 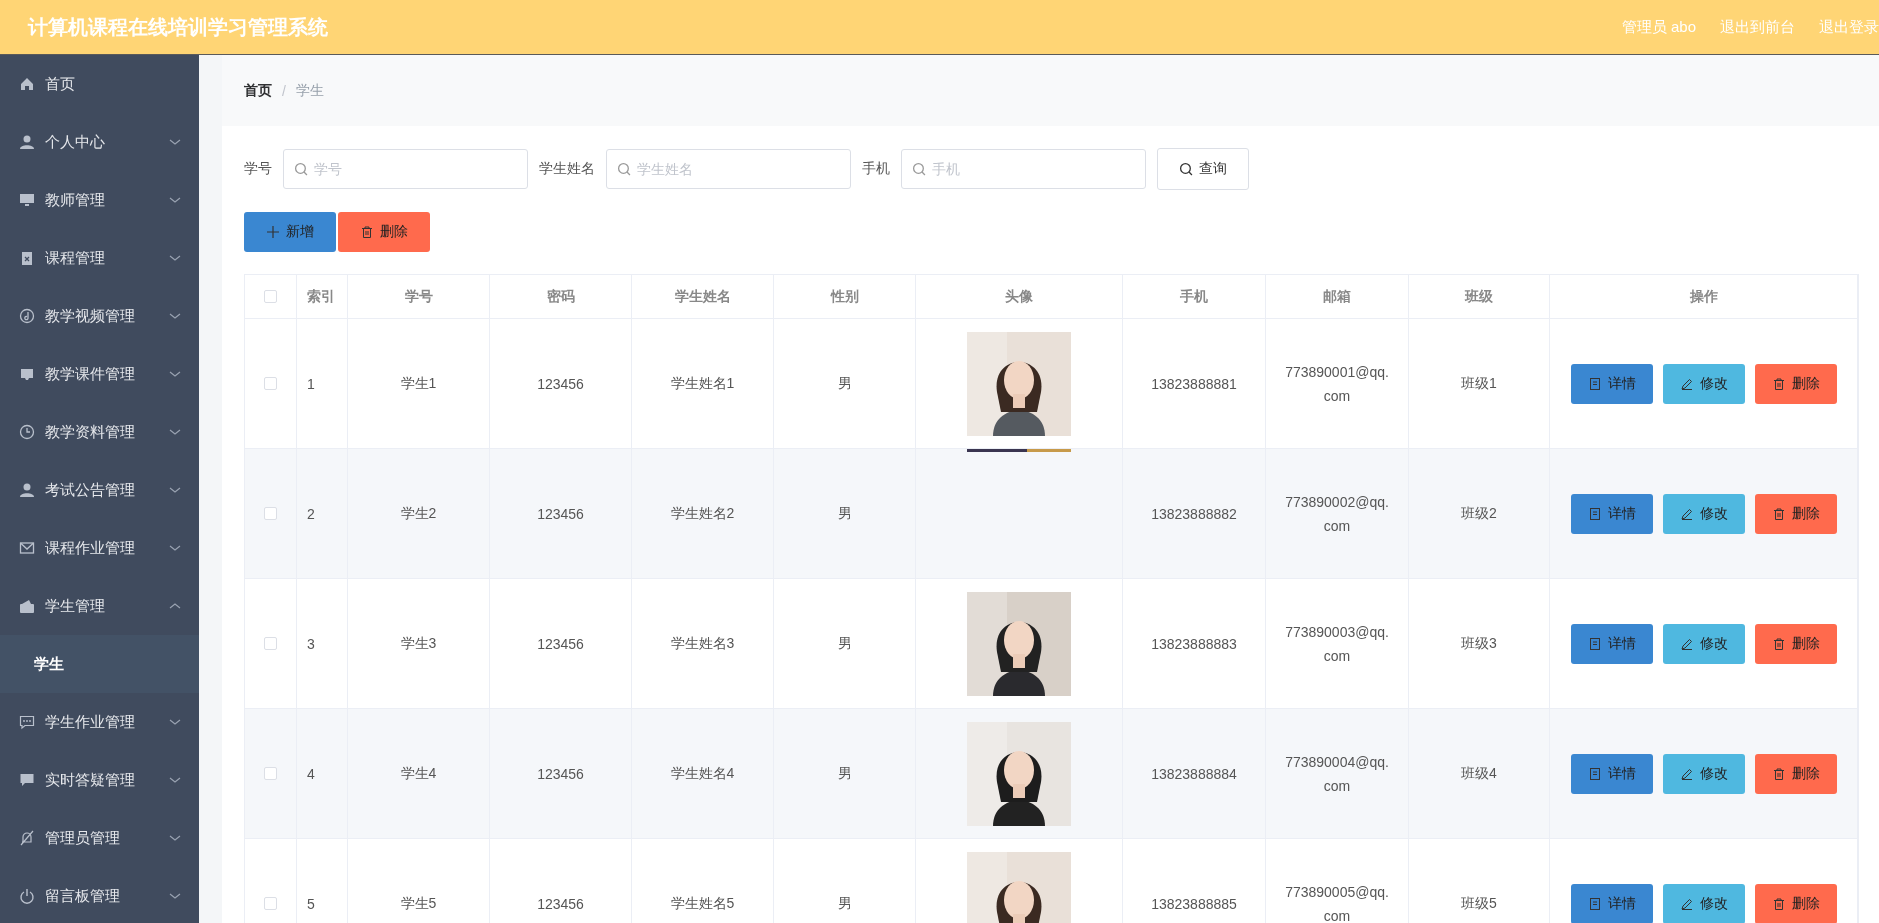 What do you see at coordinates (99, 548) in the screenshot?
I see `sidebar-item: 课程作业管理` at bounding box center [99, 548].